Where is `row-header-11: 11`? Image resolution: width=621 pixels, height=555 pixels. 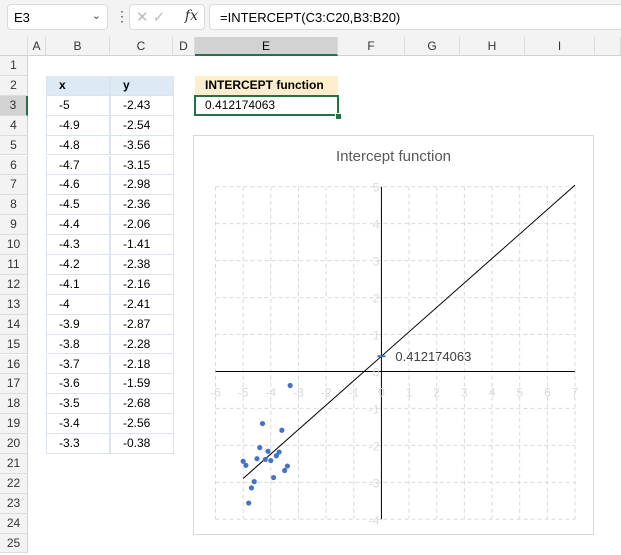 row-header-11: 11 is located at coordinates (14, 265).